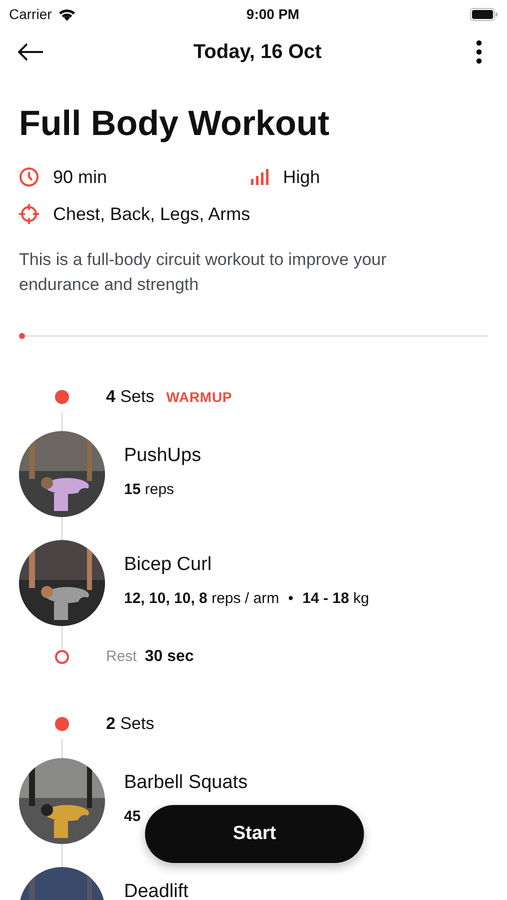  Describe the element at coordinates (199, 397) in the screenshot. I see `warmup-tag: WARMUP` at that location.